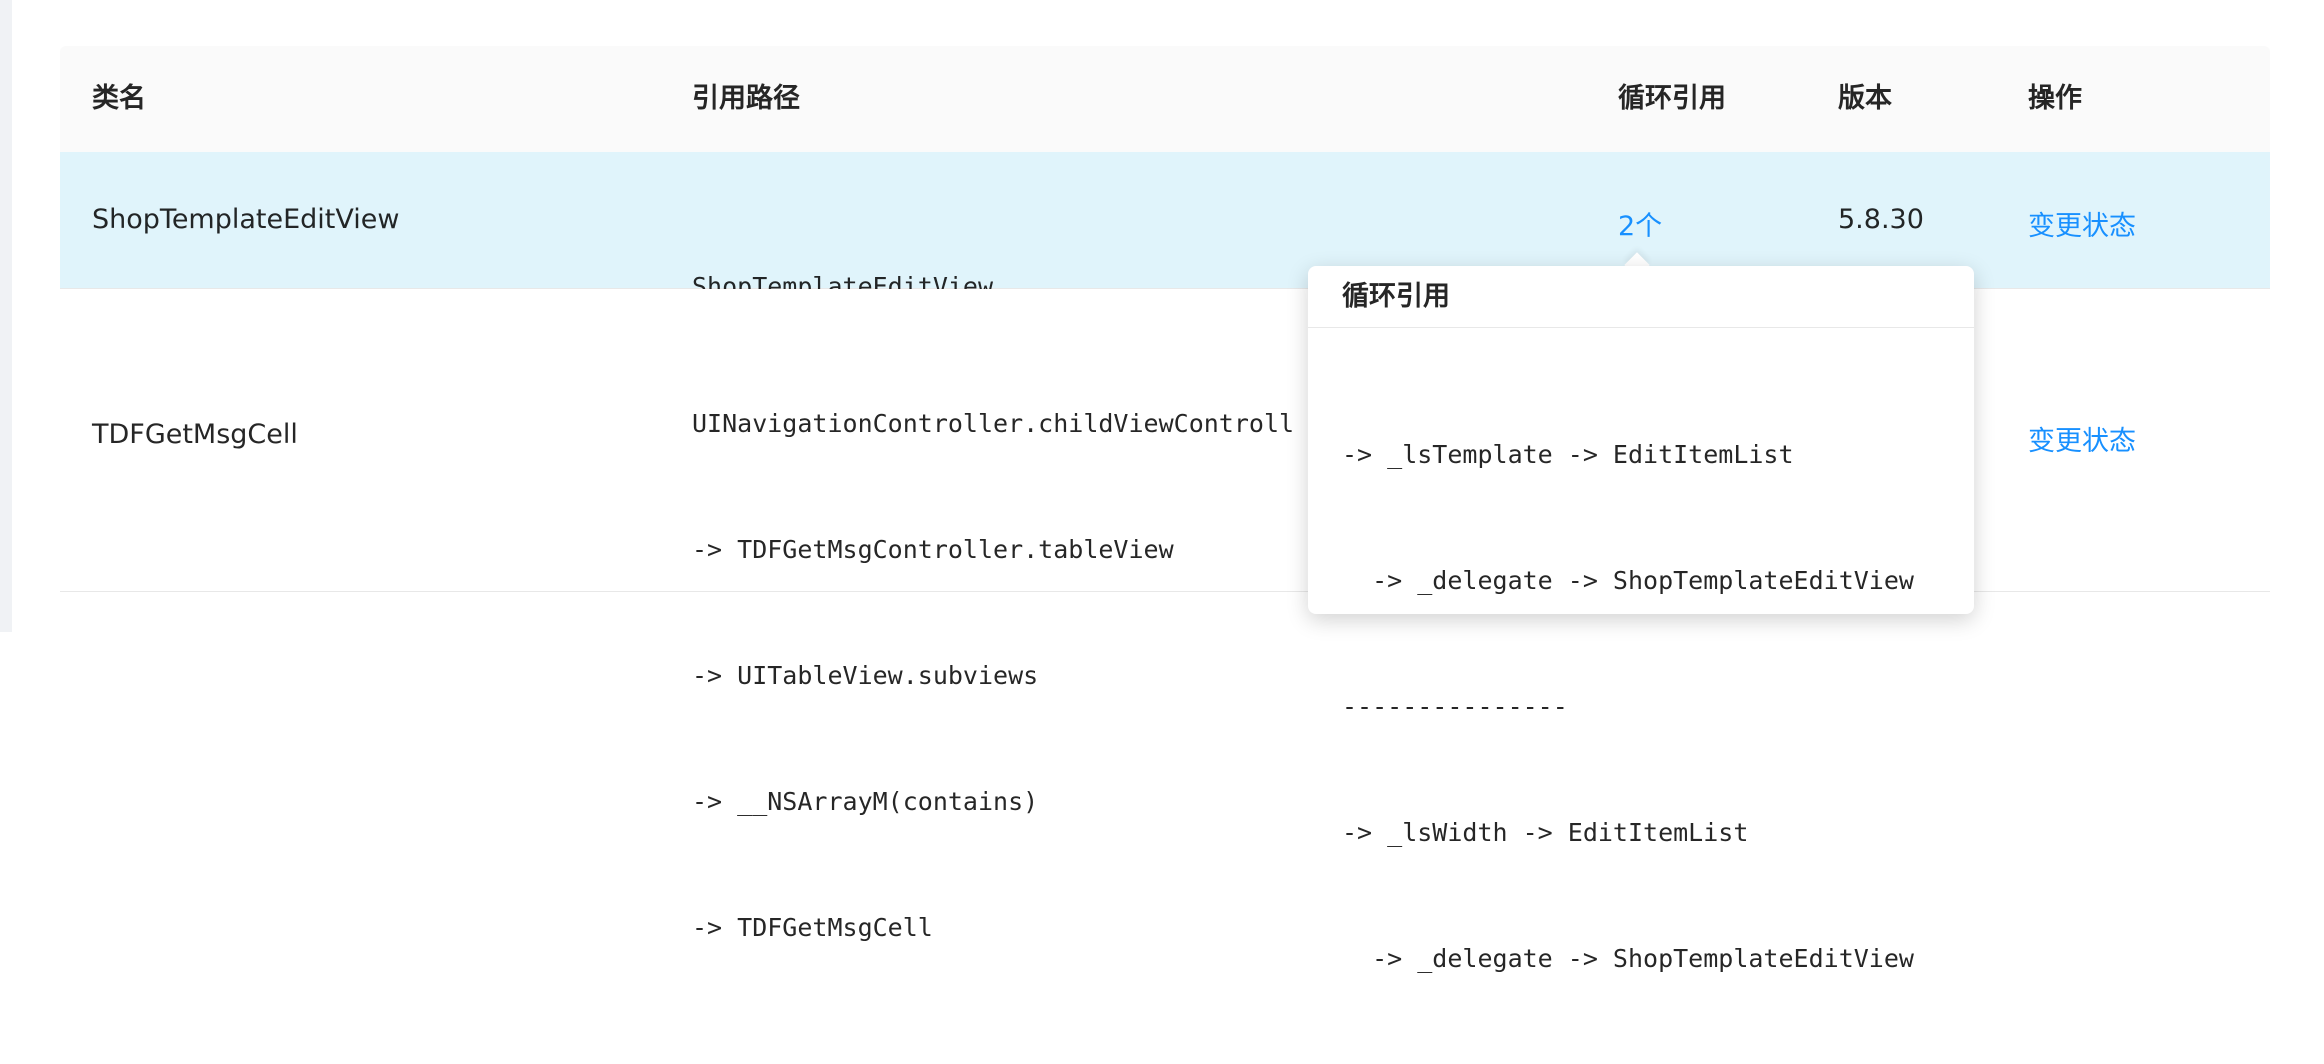 This screenshot has width=2324, height=1064. I want to click on ref-path-line: UINavigationController.childViewControll, so click(993, 423).